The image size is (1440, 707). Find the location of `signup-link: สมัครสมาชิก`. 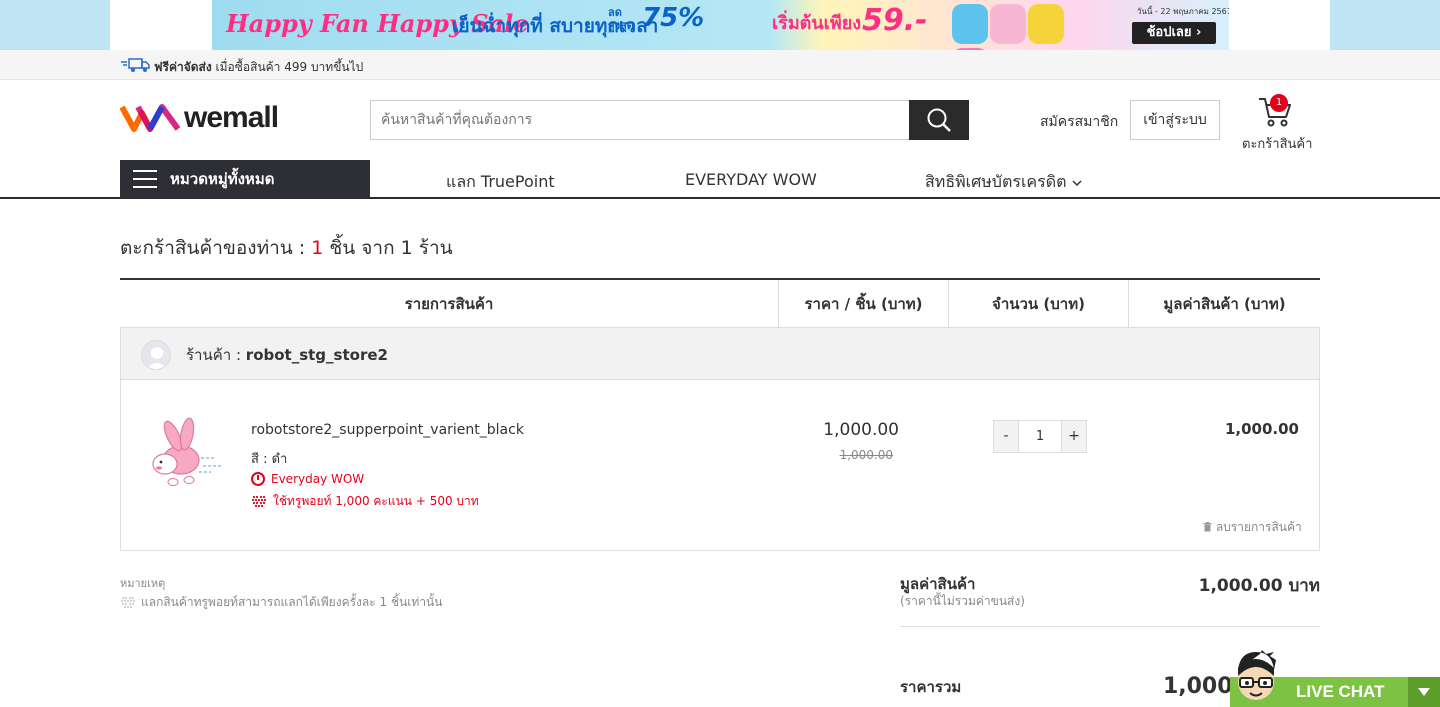

signup-link: สมัครสมาชิก is located at coordinates (1079, 122).